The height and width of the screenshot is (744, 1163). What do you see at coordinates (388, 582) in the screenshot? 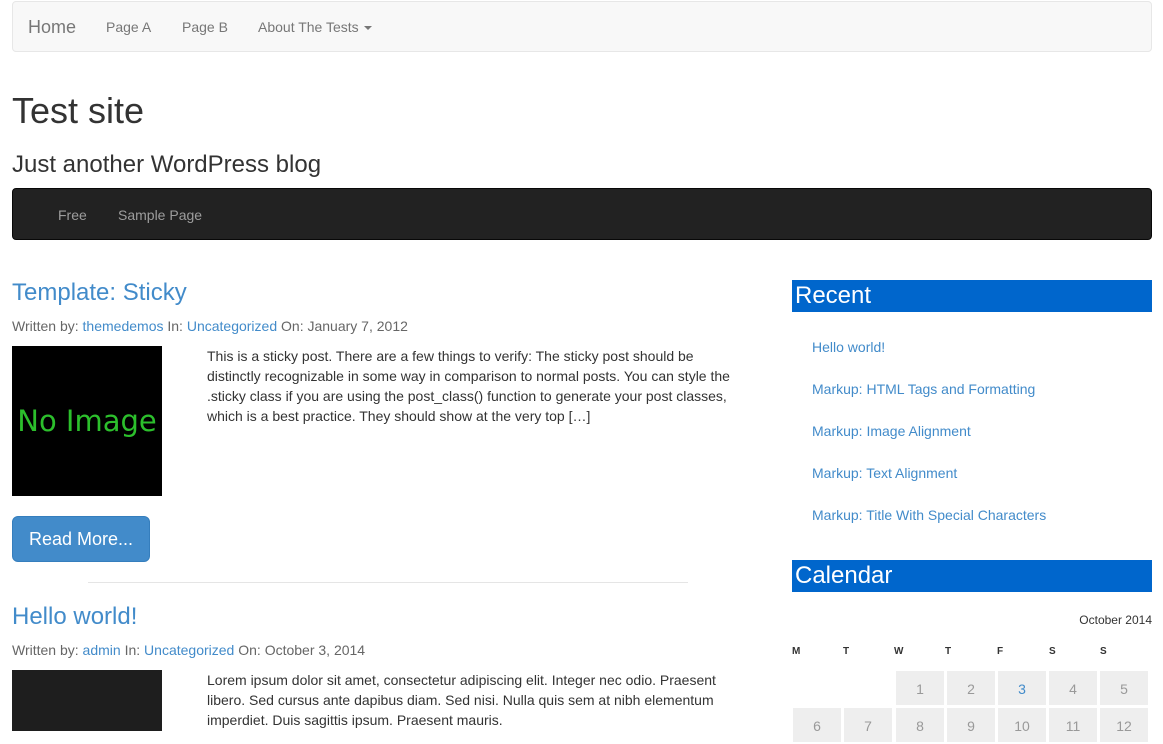
I see `post-divider` at bounding box center [388, 582].